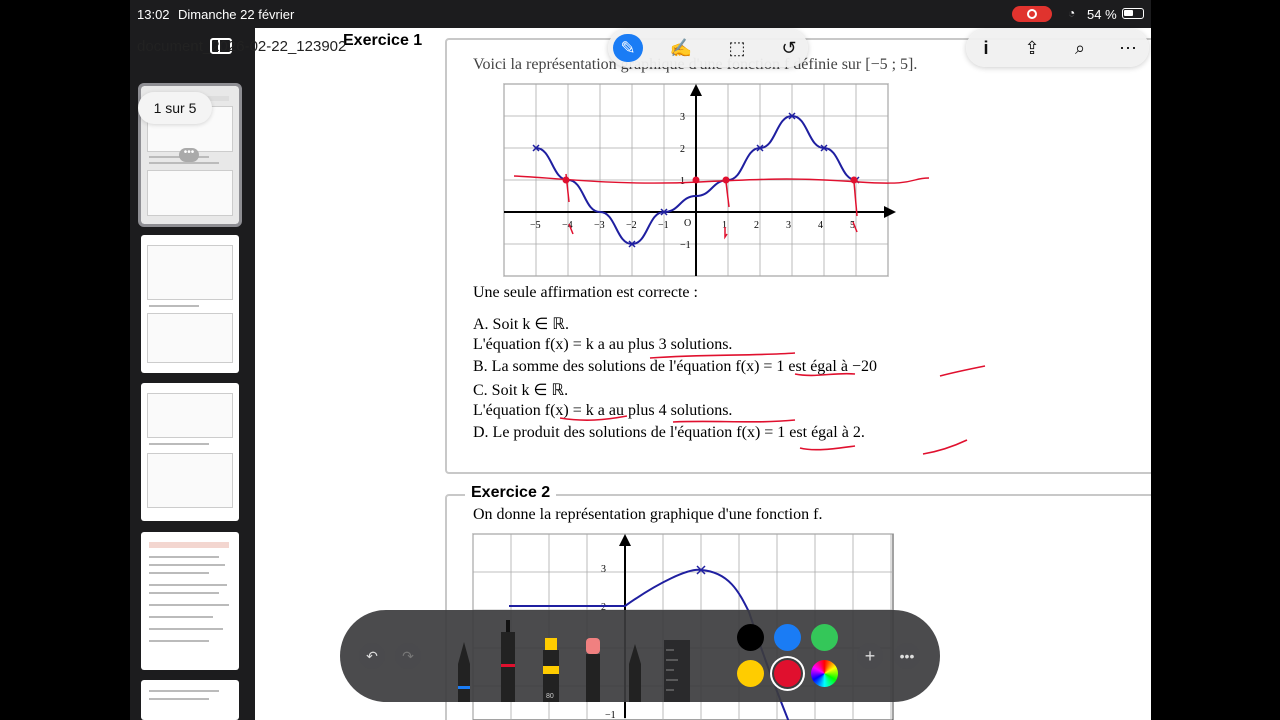  I want to click on wifi-icon: ◔, so click(1072, 13).